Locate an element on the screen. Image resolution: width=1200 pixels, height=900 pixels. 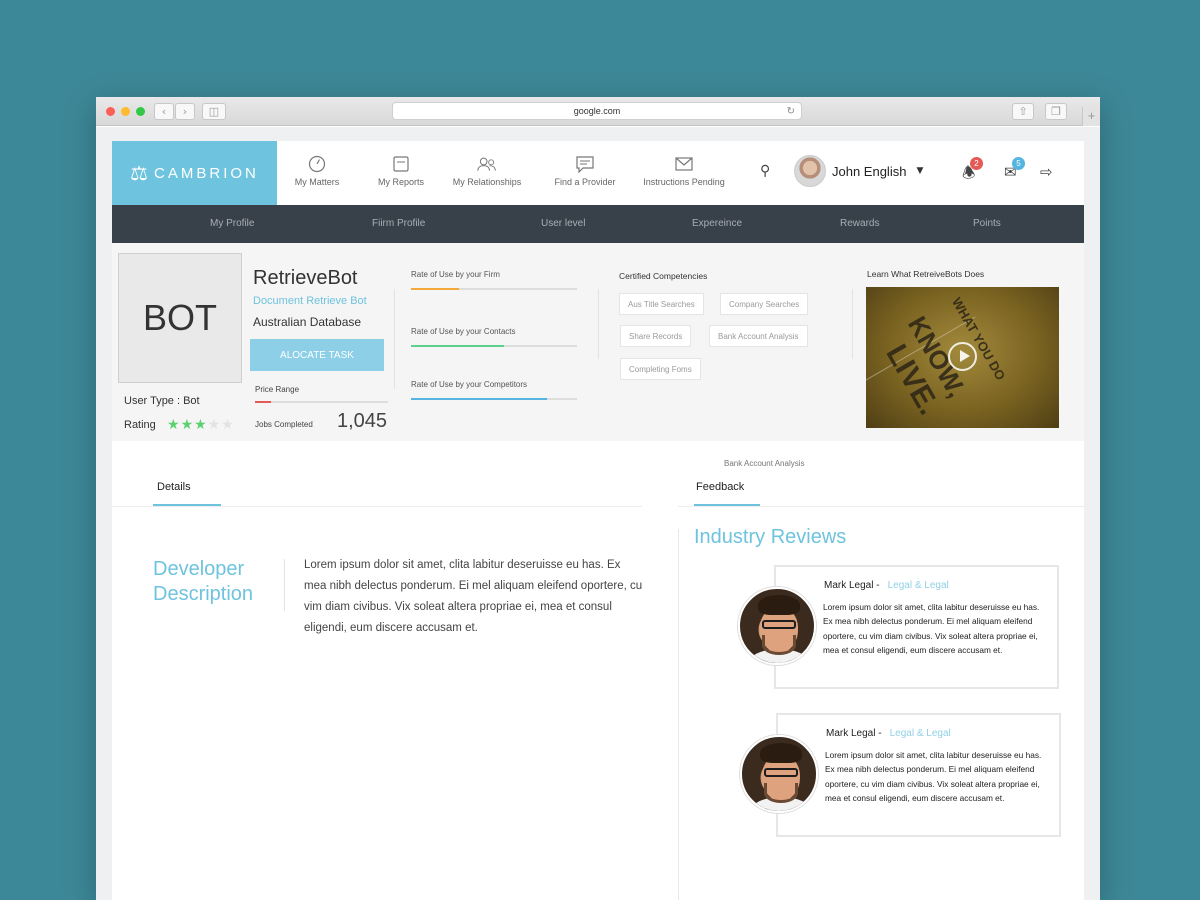
nav-my-reports: My Reports is located at coordinates (401, 171).